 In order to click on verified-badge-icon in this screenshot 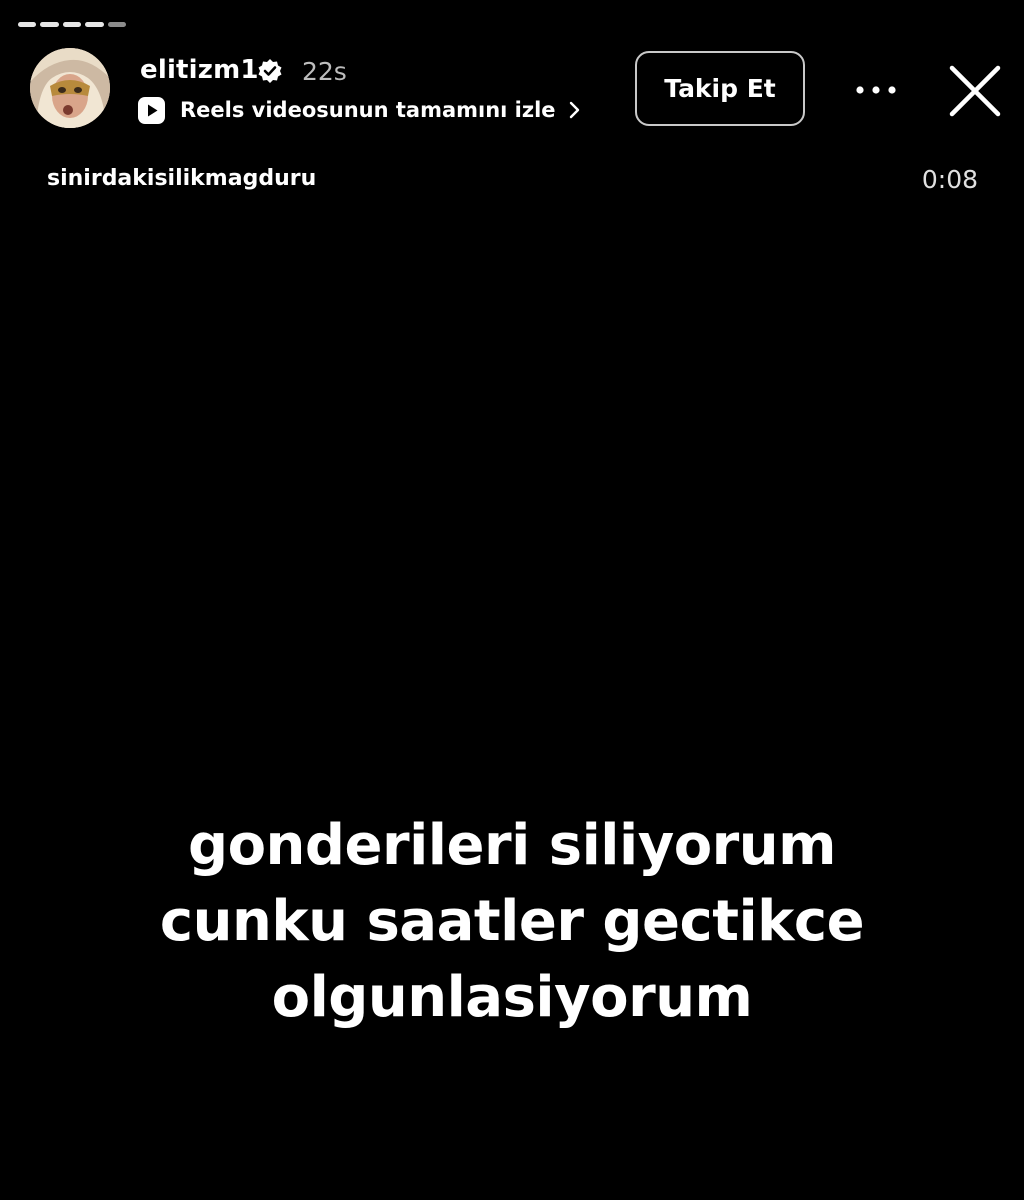, I will do `click(270, 71)`.